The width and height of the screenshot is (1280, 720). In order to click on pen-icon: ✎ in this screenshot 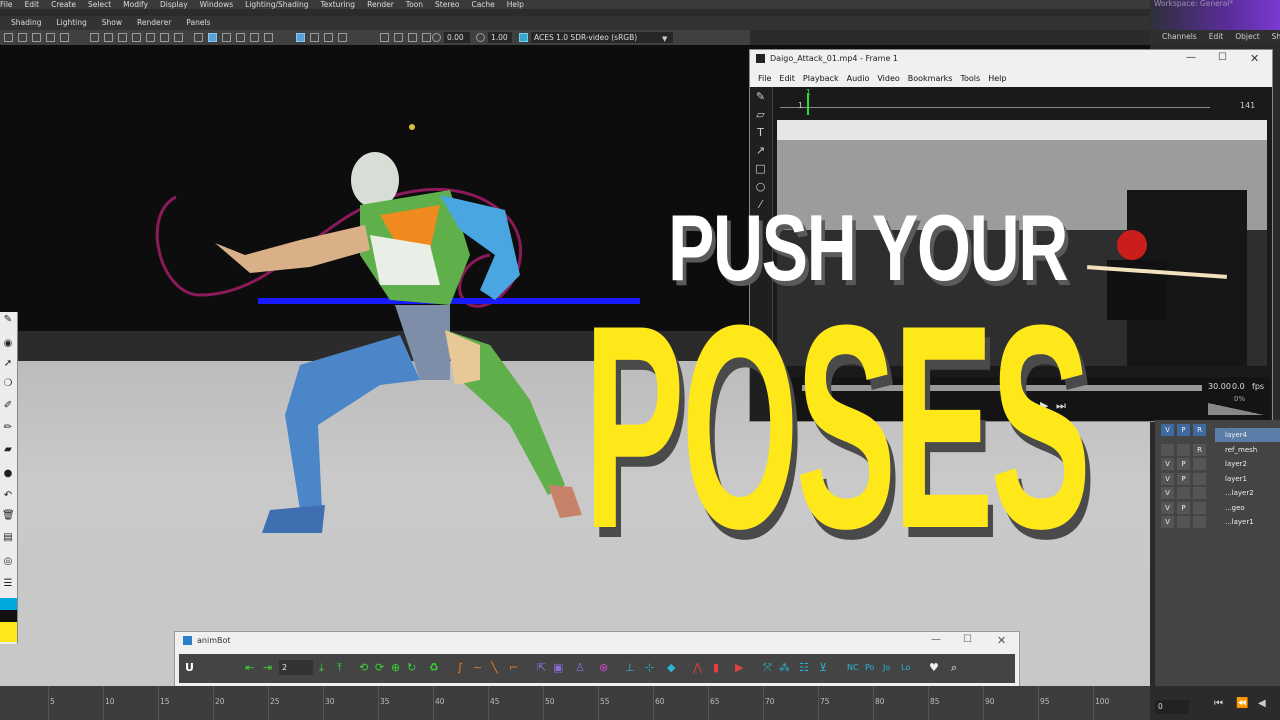, I will do `click(760, 96)`.